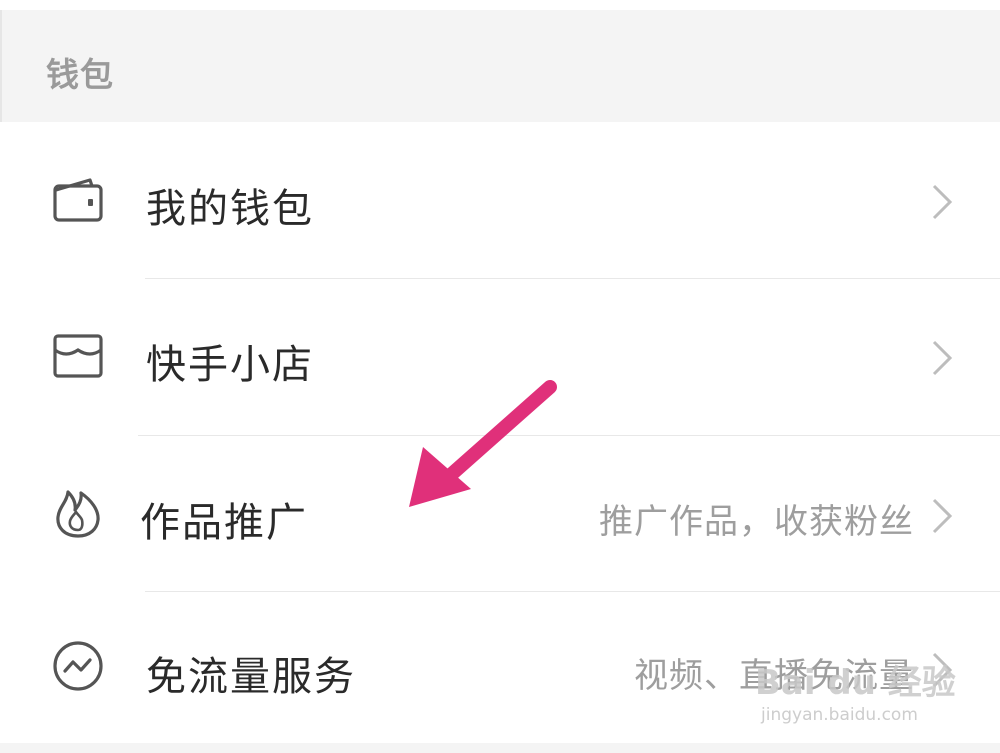  Describe the element at coordinates (230, 365) in the screenshot. I see `menu-item-label: 快手小店` at that location.